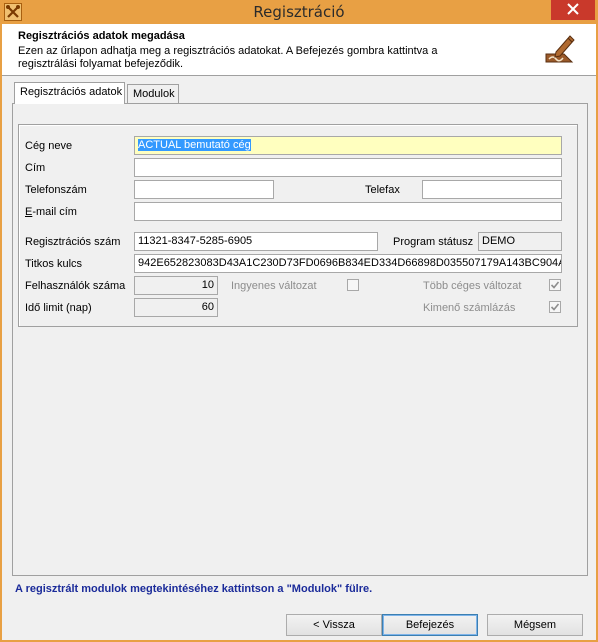 The height and width of the screenshot is (642, 598). I want to click on close-icon, so click(573, 10).